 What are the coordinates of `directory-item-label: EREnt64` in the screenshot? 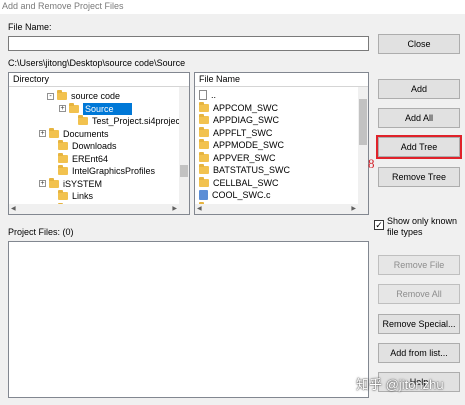 It's located at (90, 158).